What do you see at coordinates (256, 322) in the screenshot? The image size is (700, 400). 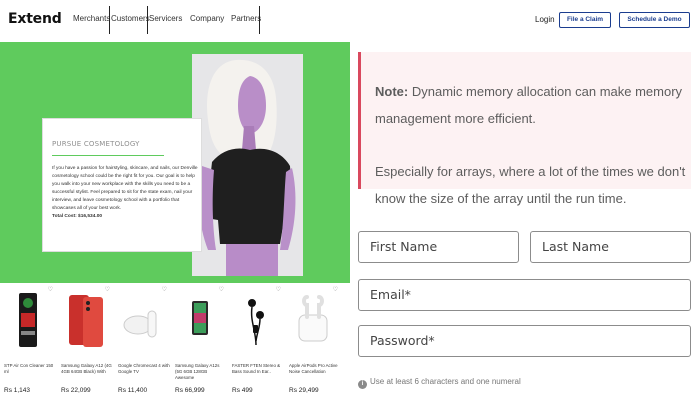 I see `earphones-icon` at bounding box center [256, 322].